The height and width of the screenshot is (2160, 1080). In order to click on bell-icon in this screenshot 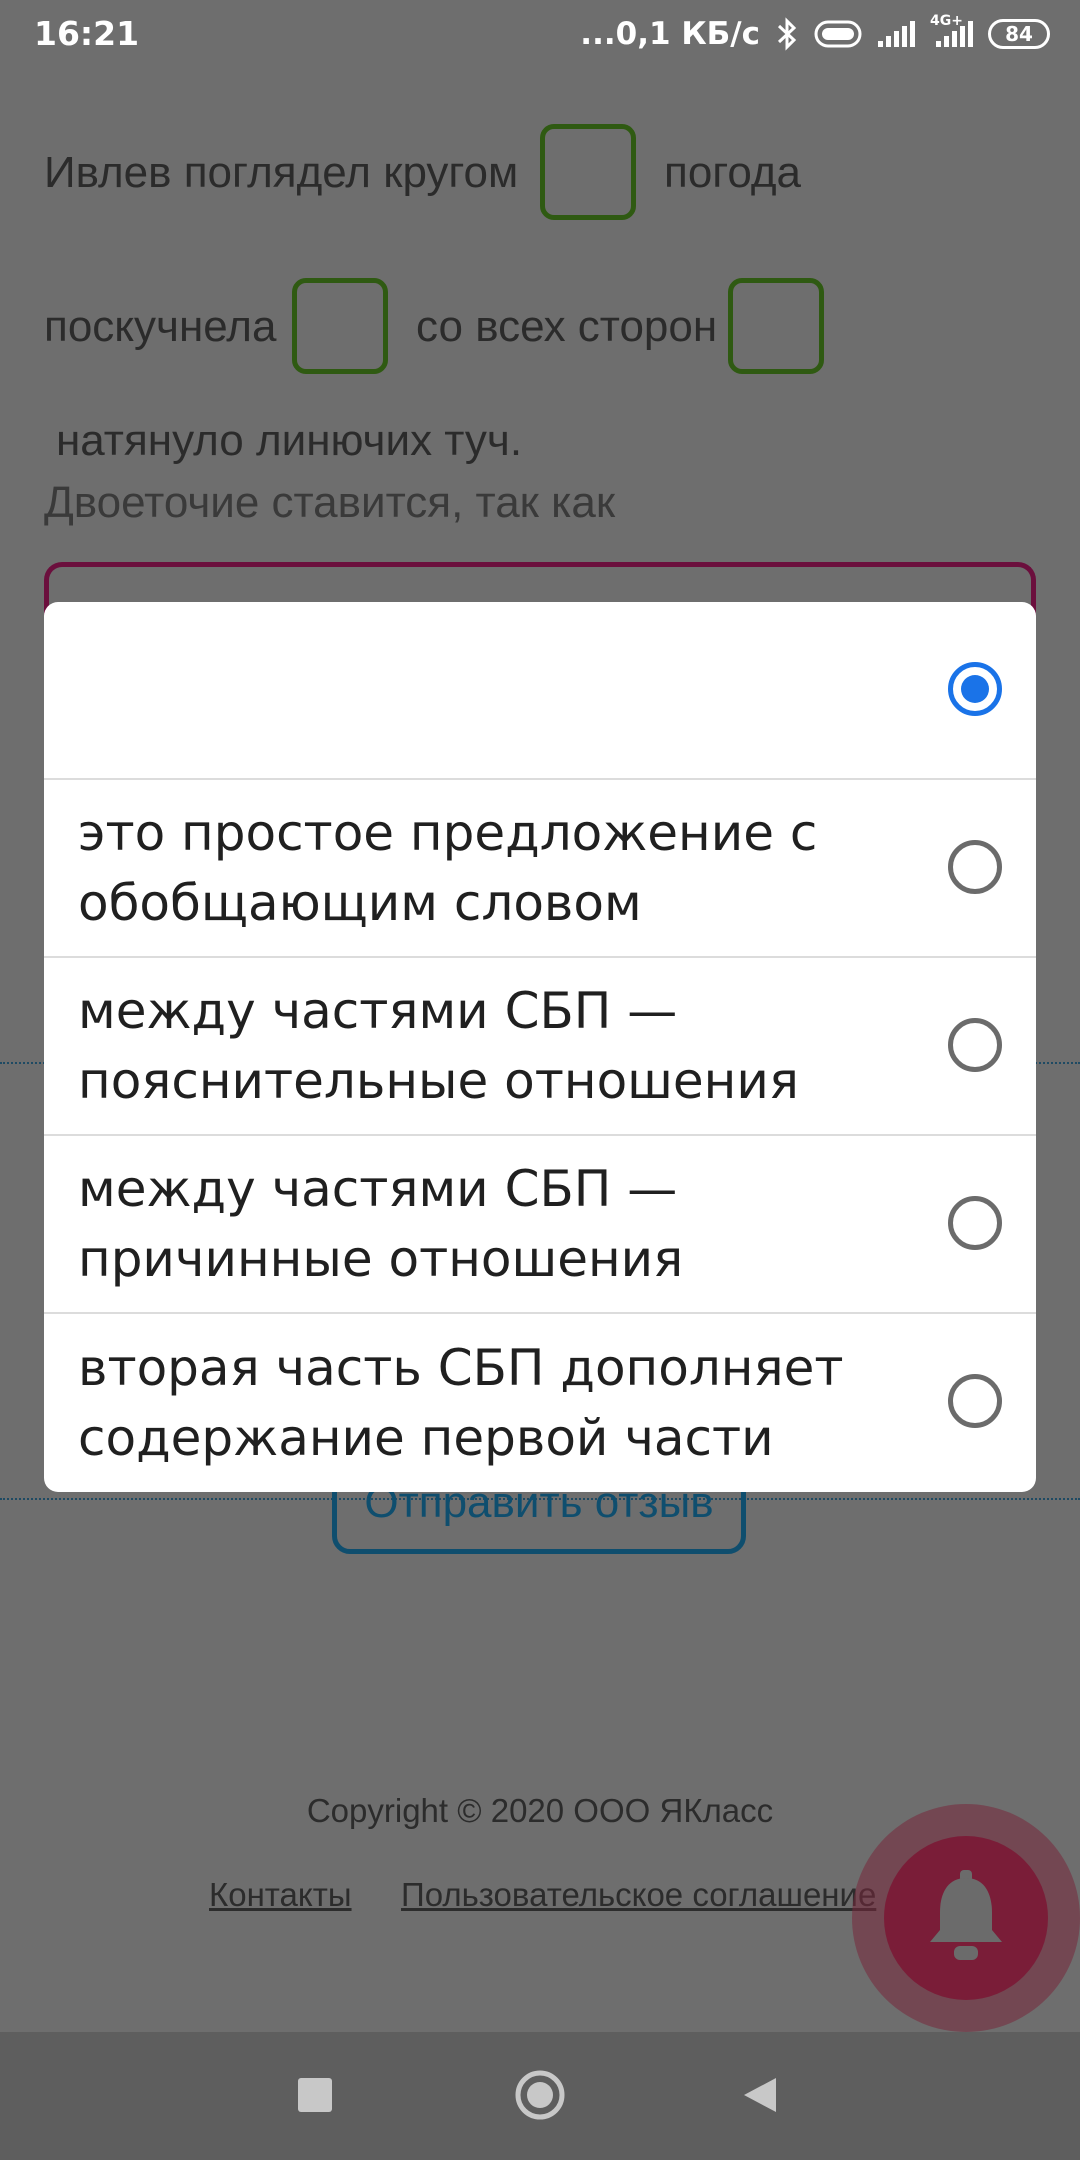, I will do `click(966, 1918)`.